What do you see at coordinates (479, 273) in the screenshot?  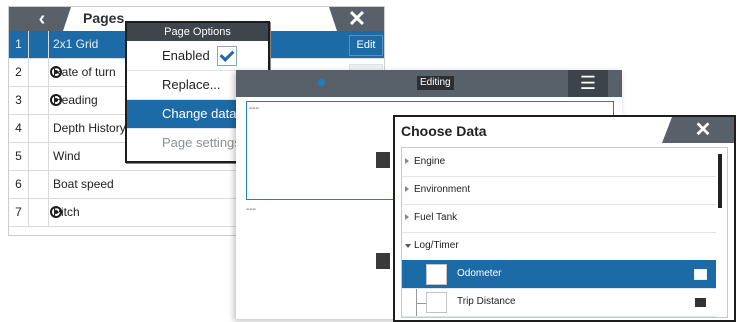 I see `tree-item-label: Odometer` at bounding box center [479, 273].